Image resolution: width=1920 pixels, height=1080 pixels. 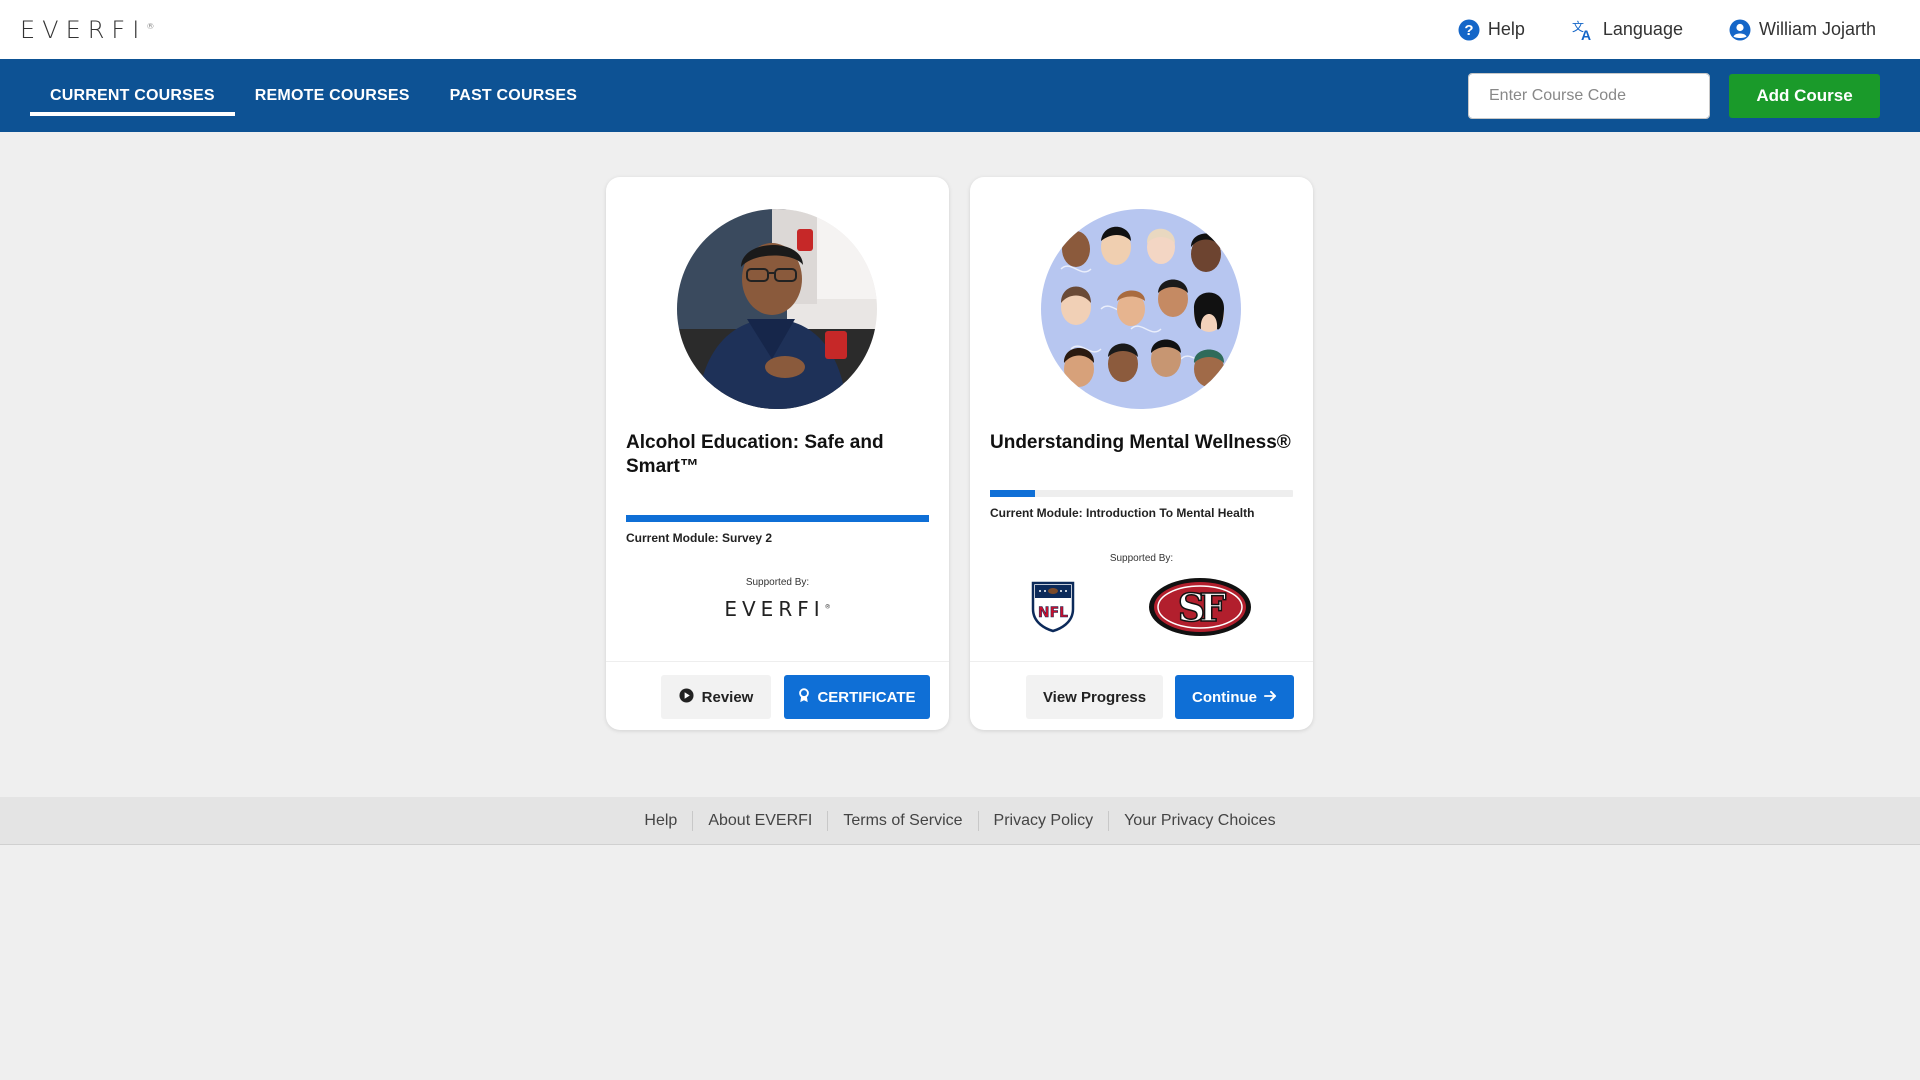 What do you see at coordinates (1224, 697) in the screenshot?
I see `continue-label: Continue` at bounding box center [1224, 697].